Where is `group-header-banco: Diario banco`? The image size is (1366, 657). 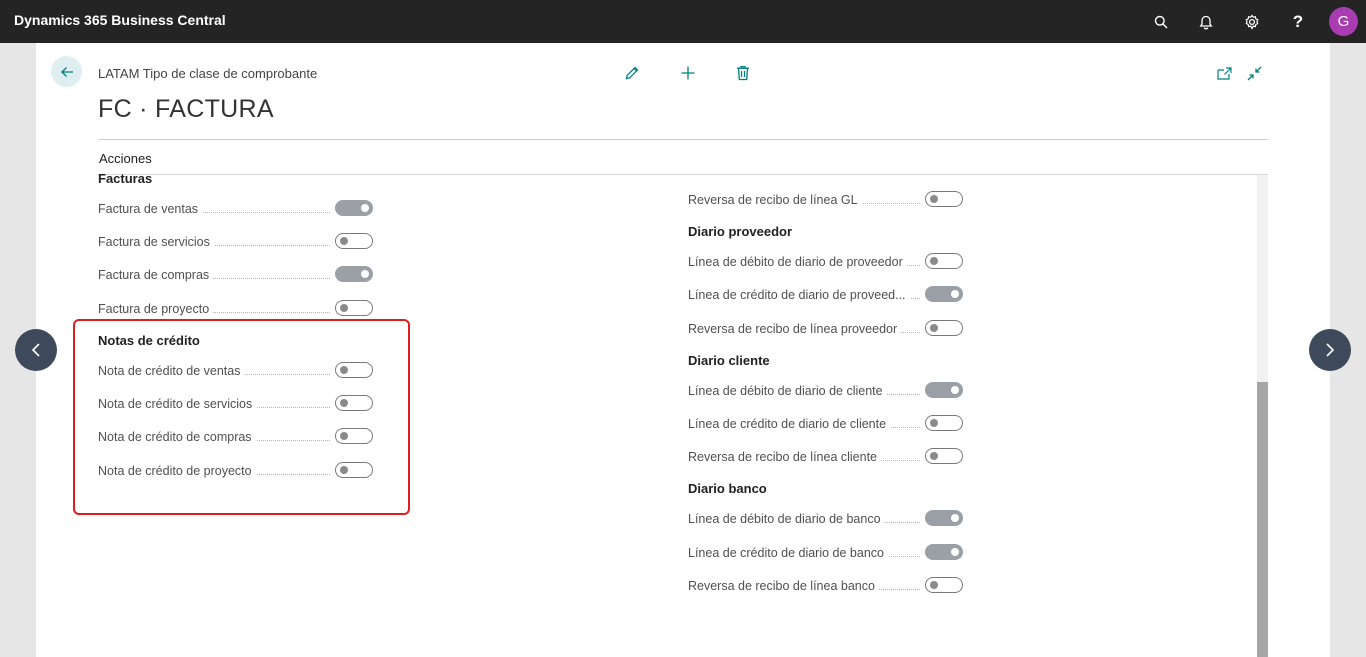
group-header-banco: Diario banco is located at coordinates (727, 488).